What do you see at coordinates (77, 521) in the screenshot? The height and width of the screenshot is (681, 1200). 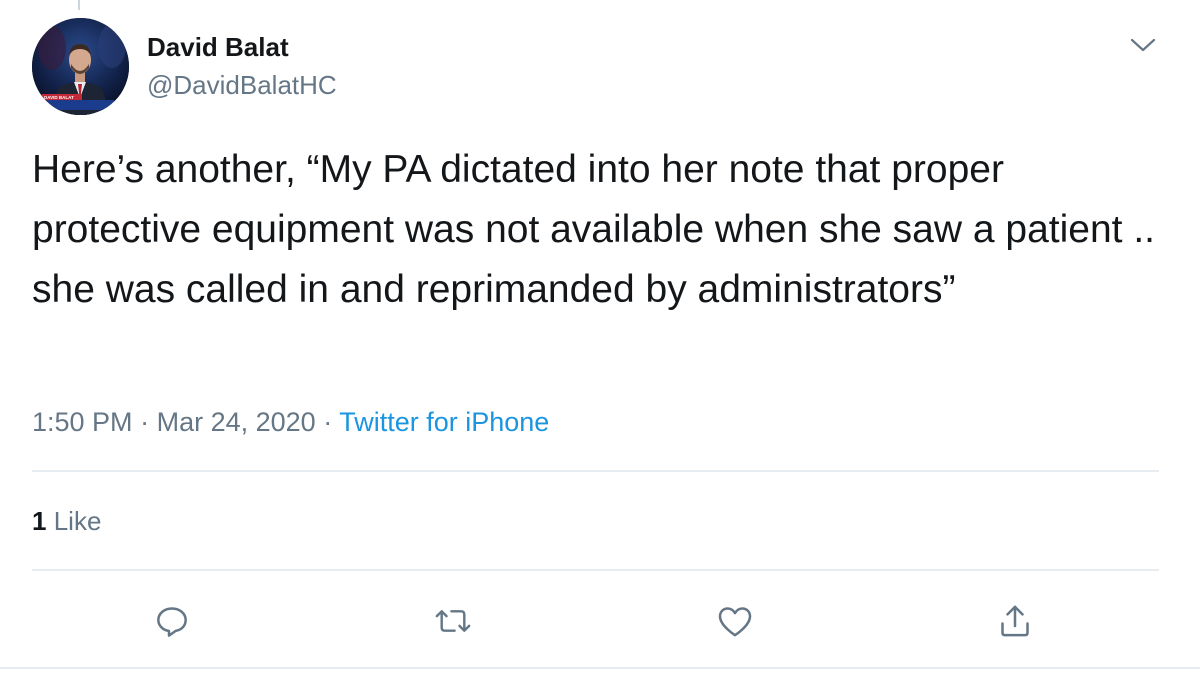 I see `likes-label: Like` at bounding box center [77, 521].